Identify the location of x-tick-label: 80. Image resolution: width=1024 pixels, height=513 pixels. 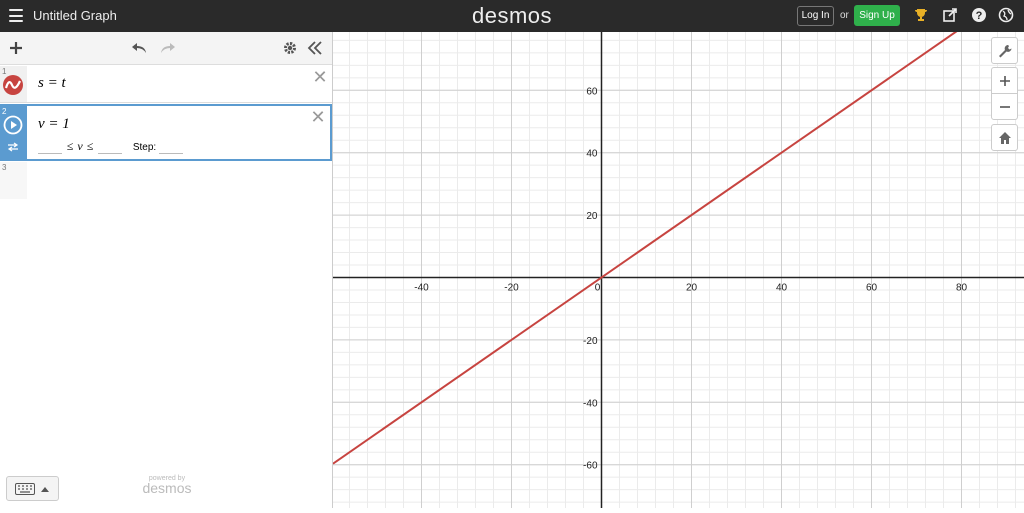
(962, 288).